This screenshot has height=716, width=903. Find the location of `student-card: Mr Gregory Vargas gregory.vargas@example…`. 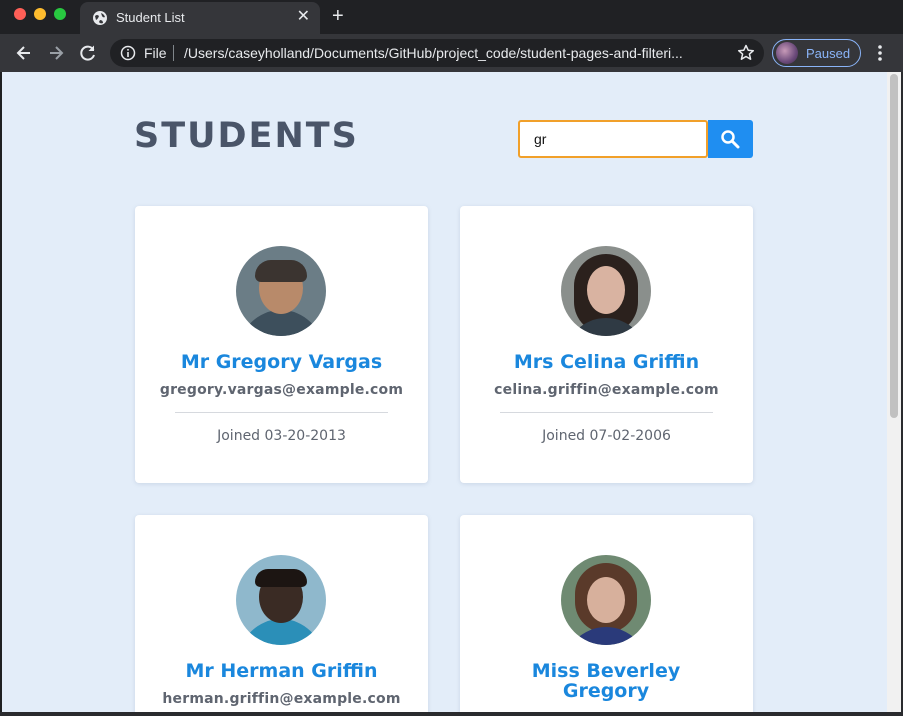

student-card: Mr Gregory Vargas gregory.vargas@example… is located at coordinates (281, 344).